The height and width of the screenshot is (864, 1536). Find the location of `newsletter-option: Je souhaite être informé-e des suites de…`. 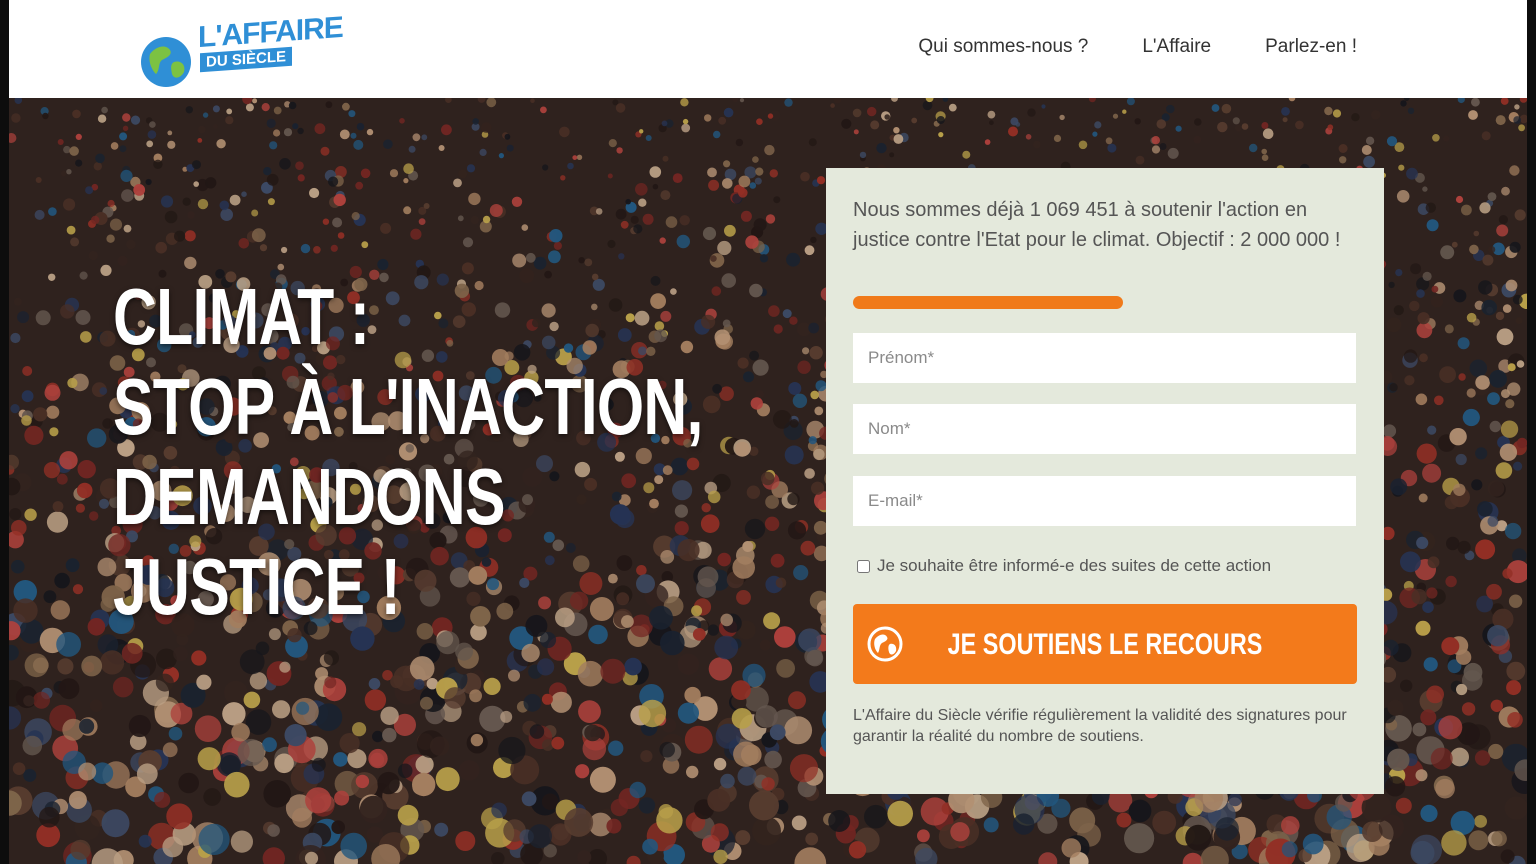

newsletter-option: Je souhaite être informé-e des suites de… is located at coordinates (1064, 566).